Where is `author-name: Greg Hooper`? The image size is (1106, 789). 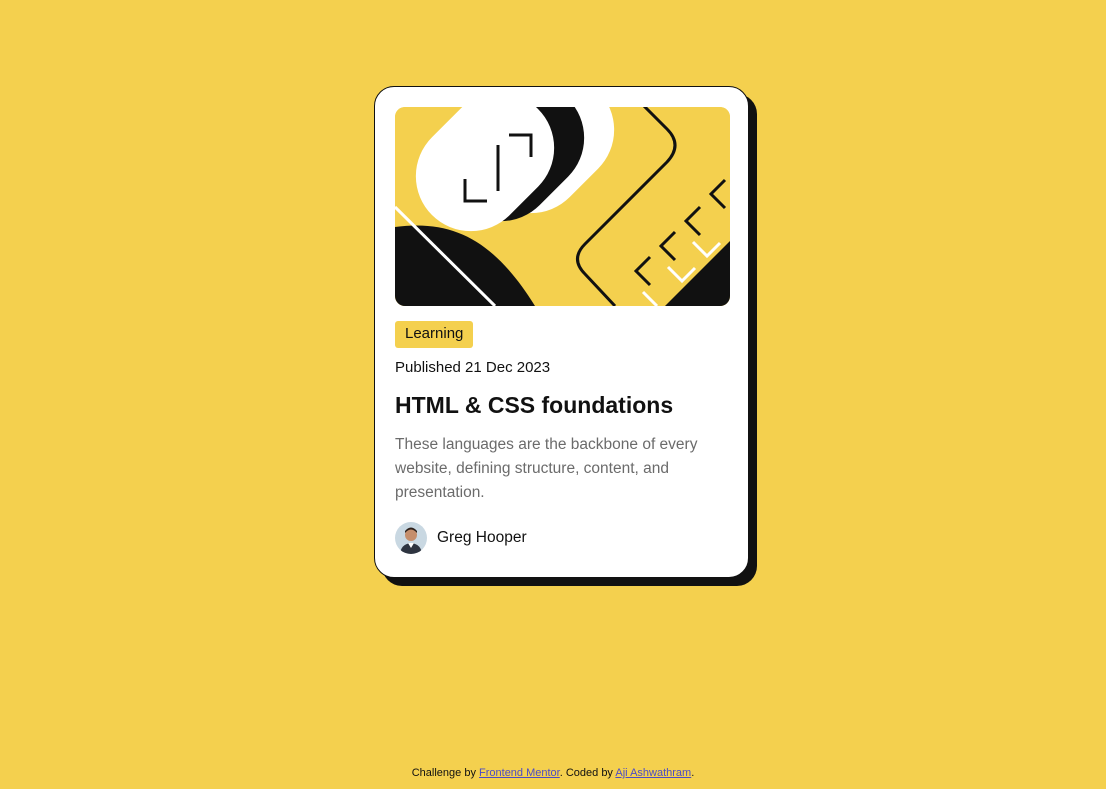
author-name: Greg Hooper is located at coordinates (482, 537).